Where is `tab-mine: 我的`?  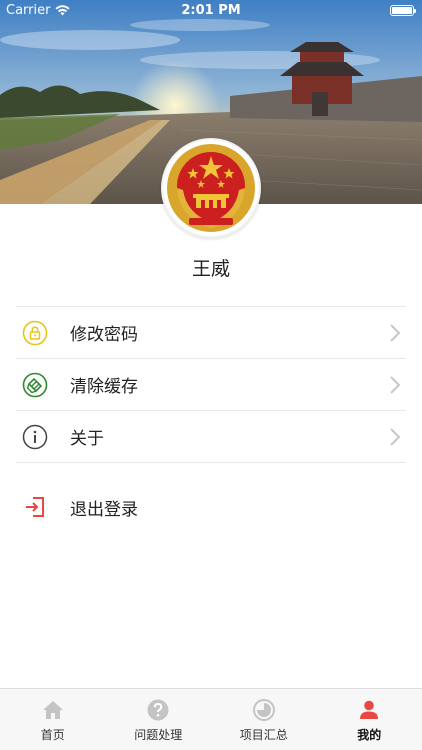
tab-mine: 我的 is located at coordinates (369, 719).